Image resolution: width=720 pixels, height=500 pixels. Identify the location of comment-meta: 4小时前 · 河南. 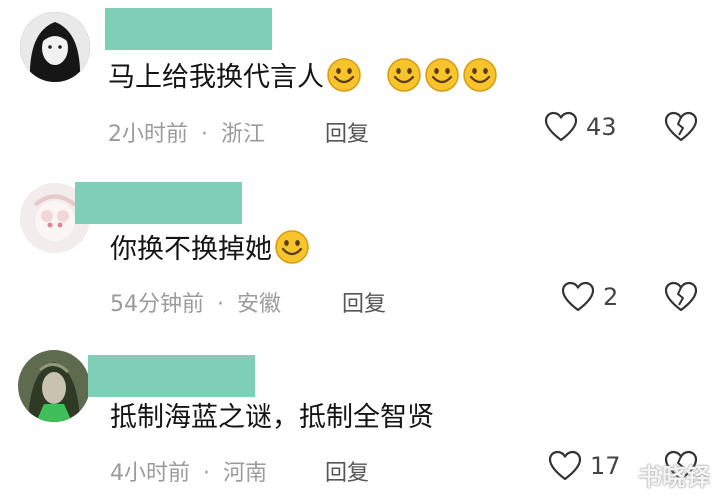
(188, 471).